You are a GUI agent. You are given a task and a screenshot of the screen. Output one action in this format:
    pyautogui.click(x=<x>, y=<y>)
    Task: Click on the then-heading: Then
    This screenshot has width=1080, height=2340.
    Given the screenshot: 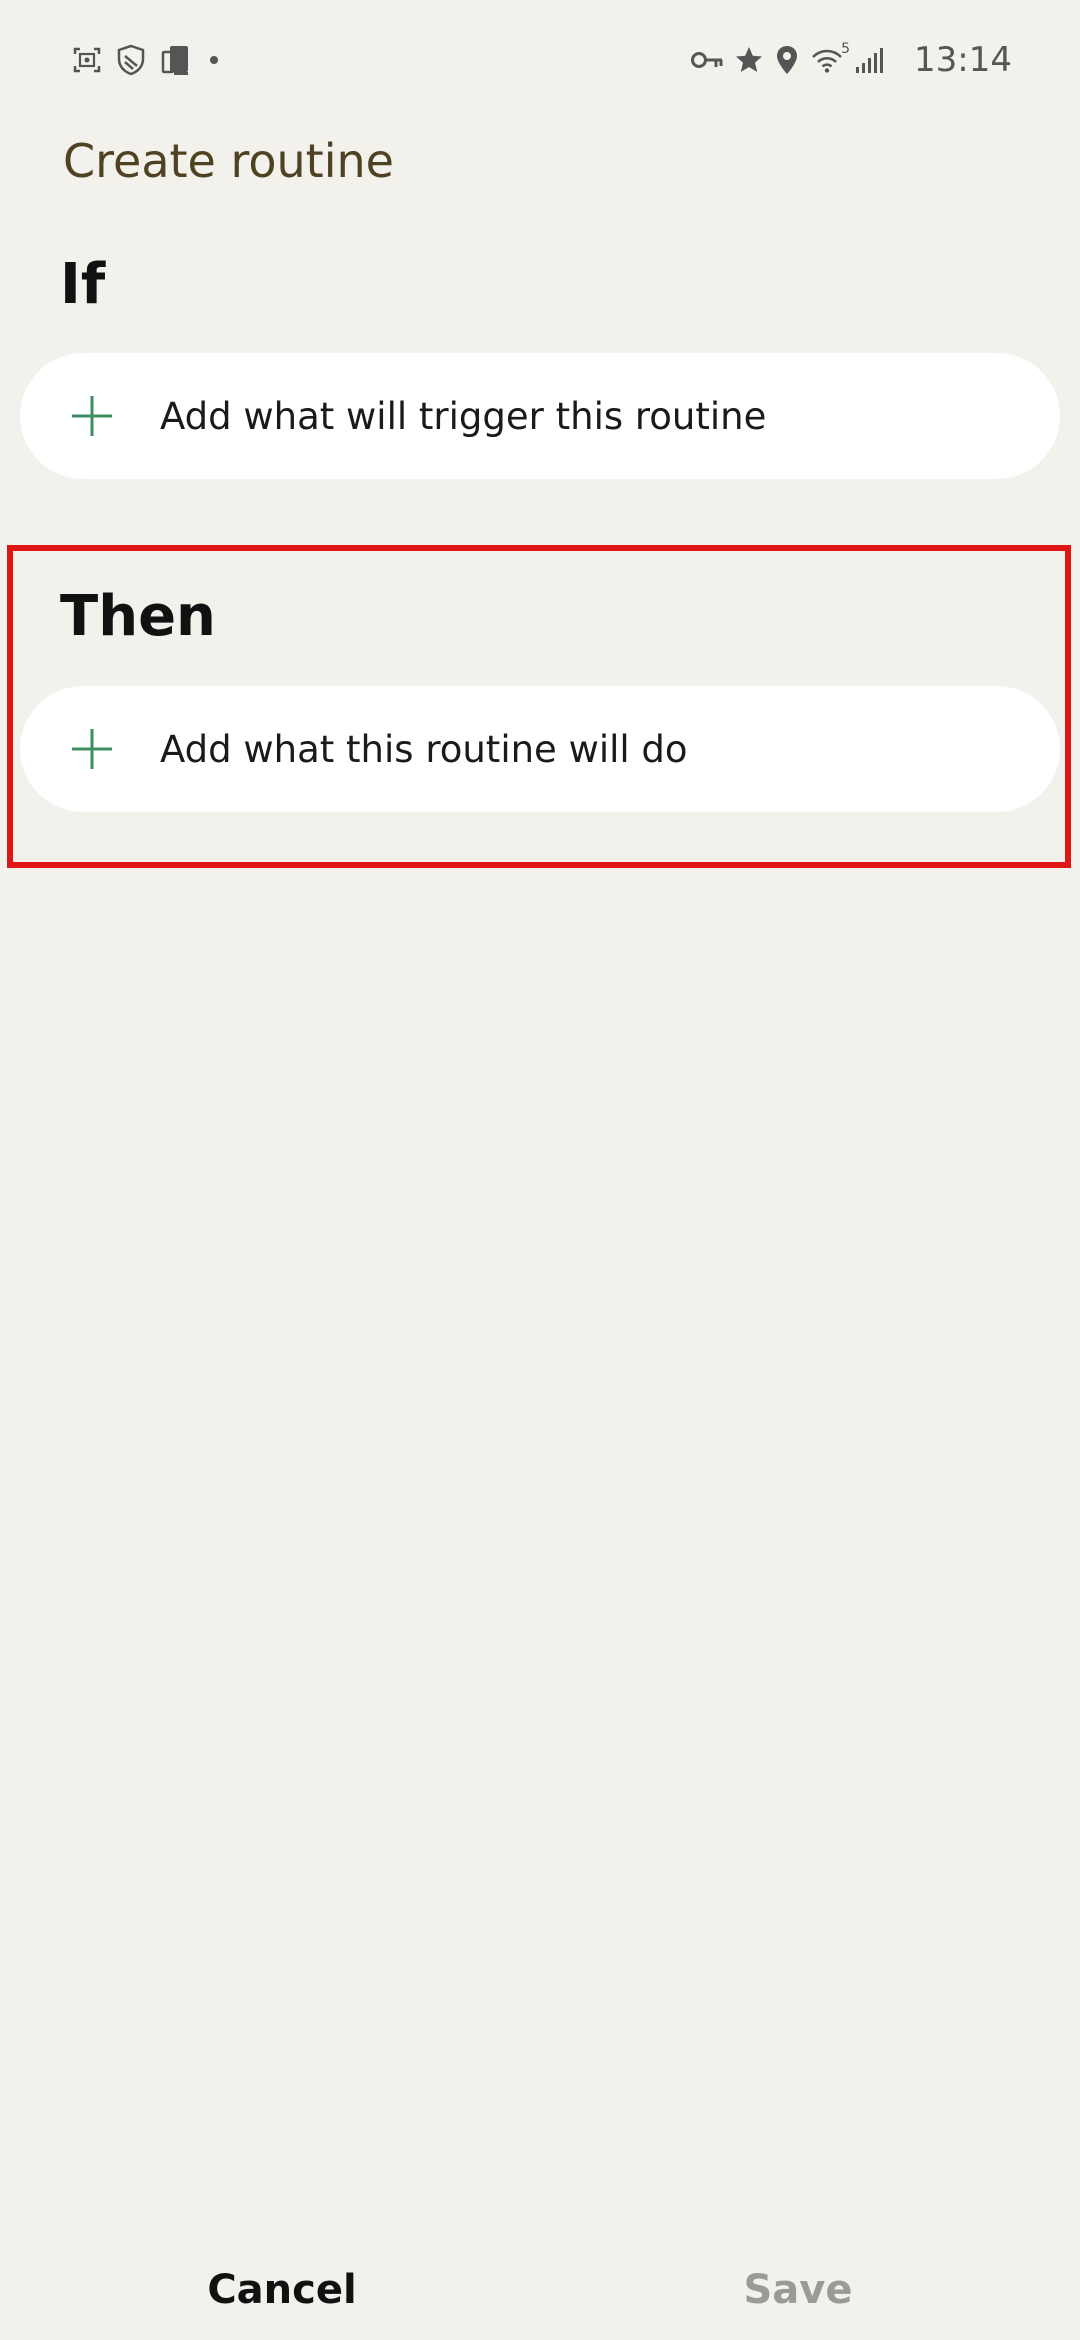 What is the action you would take?
    pyautogui.click(x=138, y=616)
    